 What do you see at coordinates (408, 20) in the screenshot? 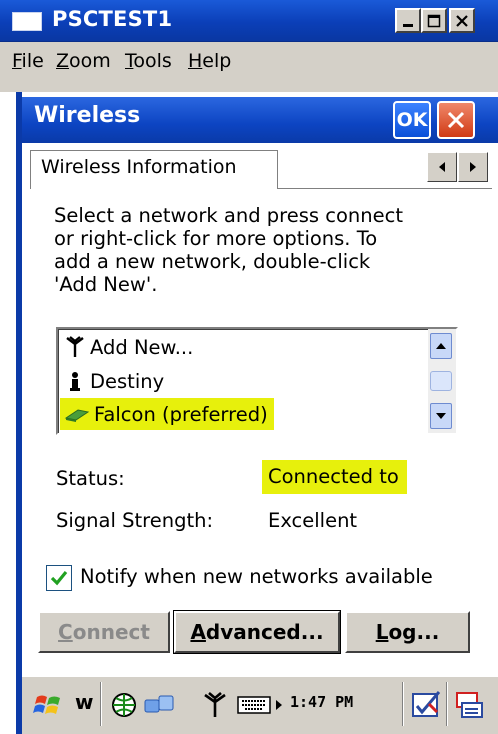
I see `minimize-button` at bounding box center [408, 20].